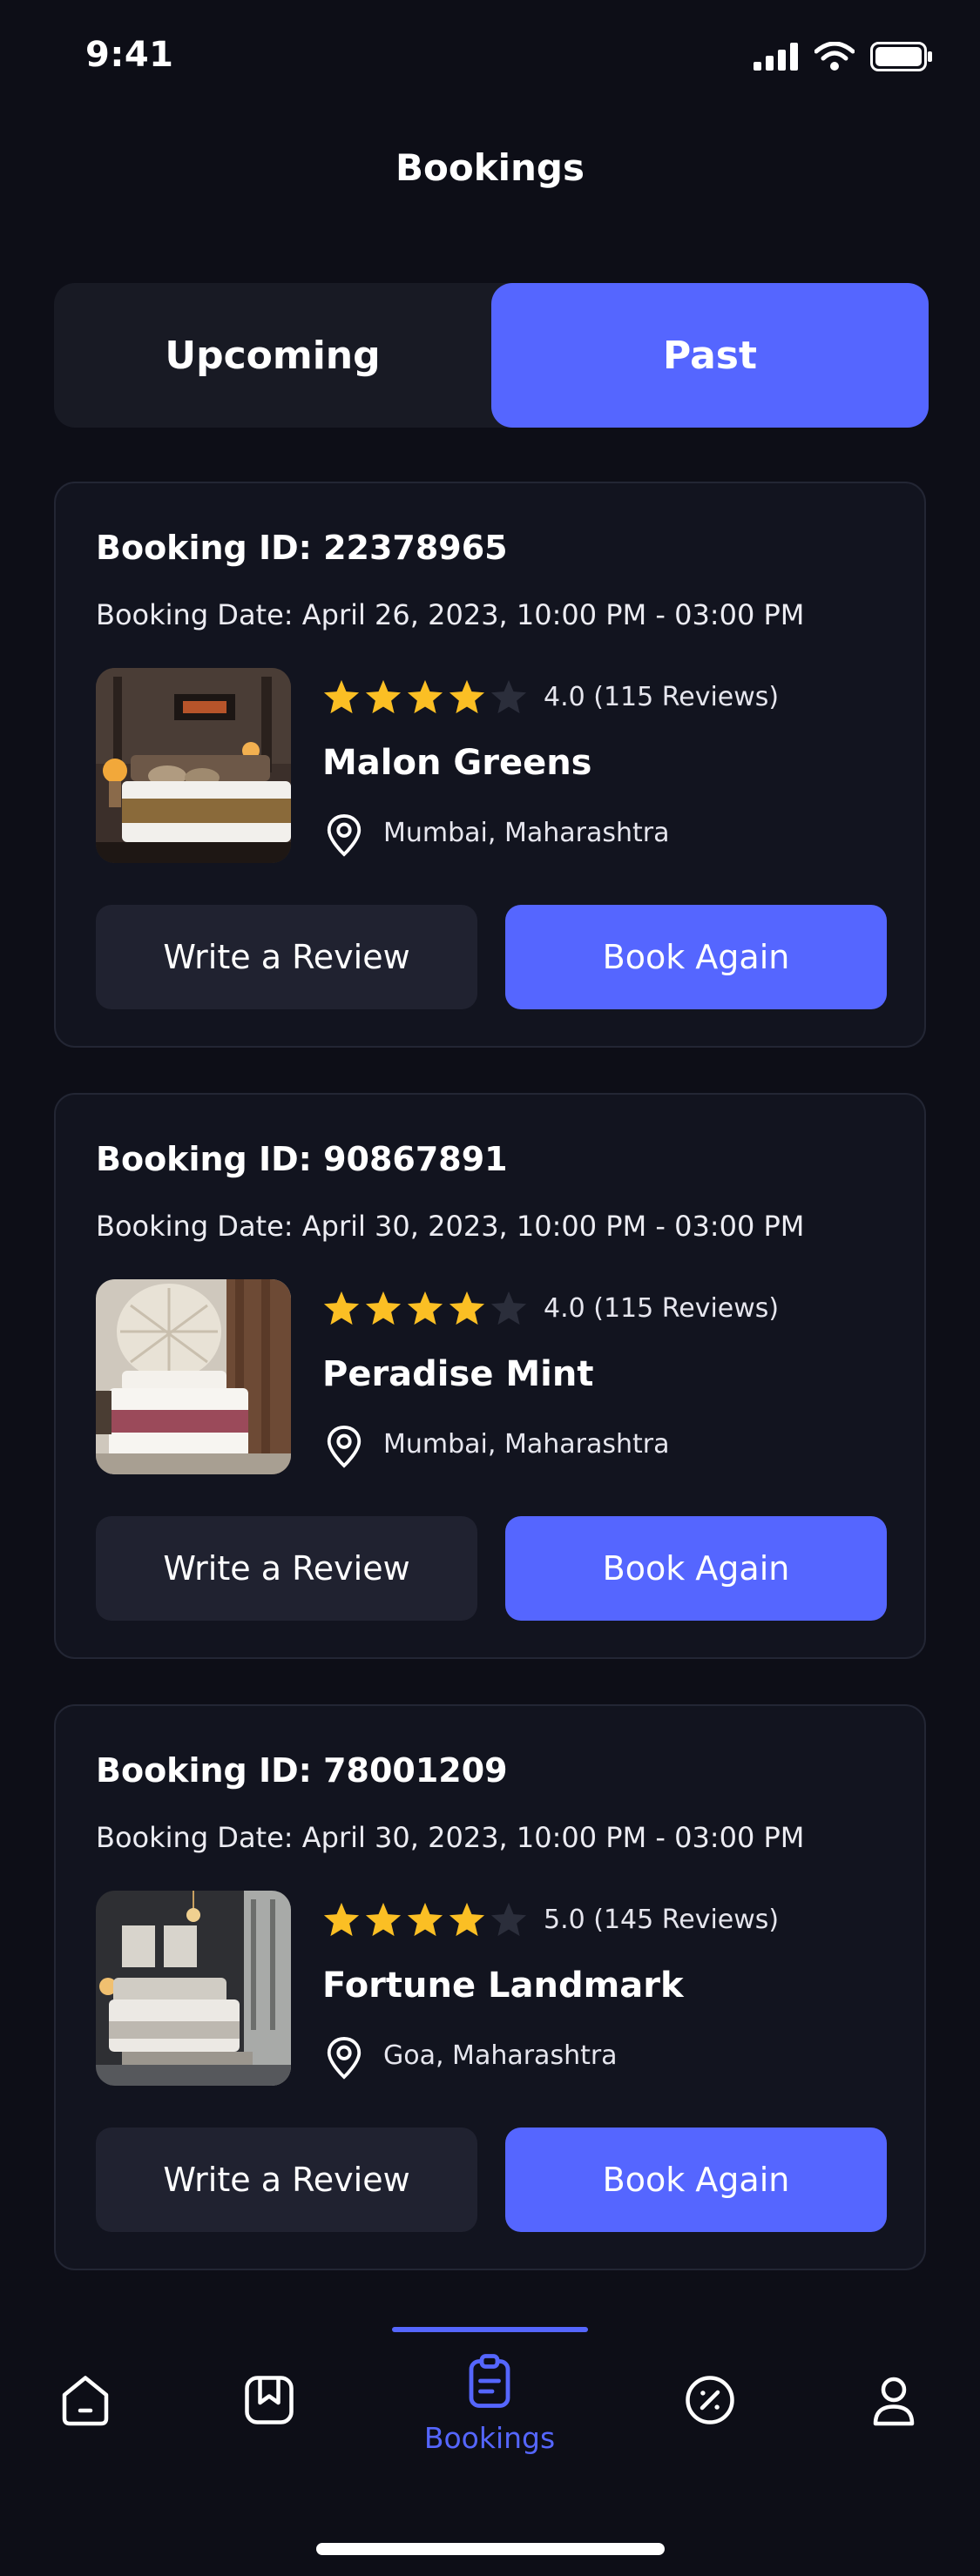 The width and height of the screenshot is (980, 2576). What do you see at coordinates (272, 355) in the screenshot?
I see `tab-upcoming: Upcoming` at bounding box center [272, 355].